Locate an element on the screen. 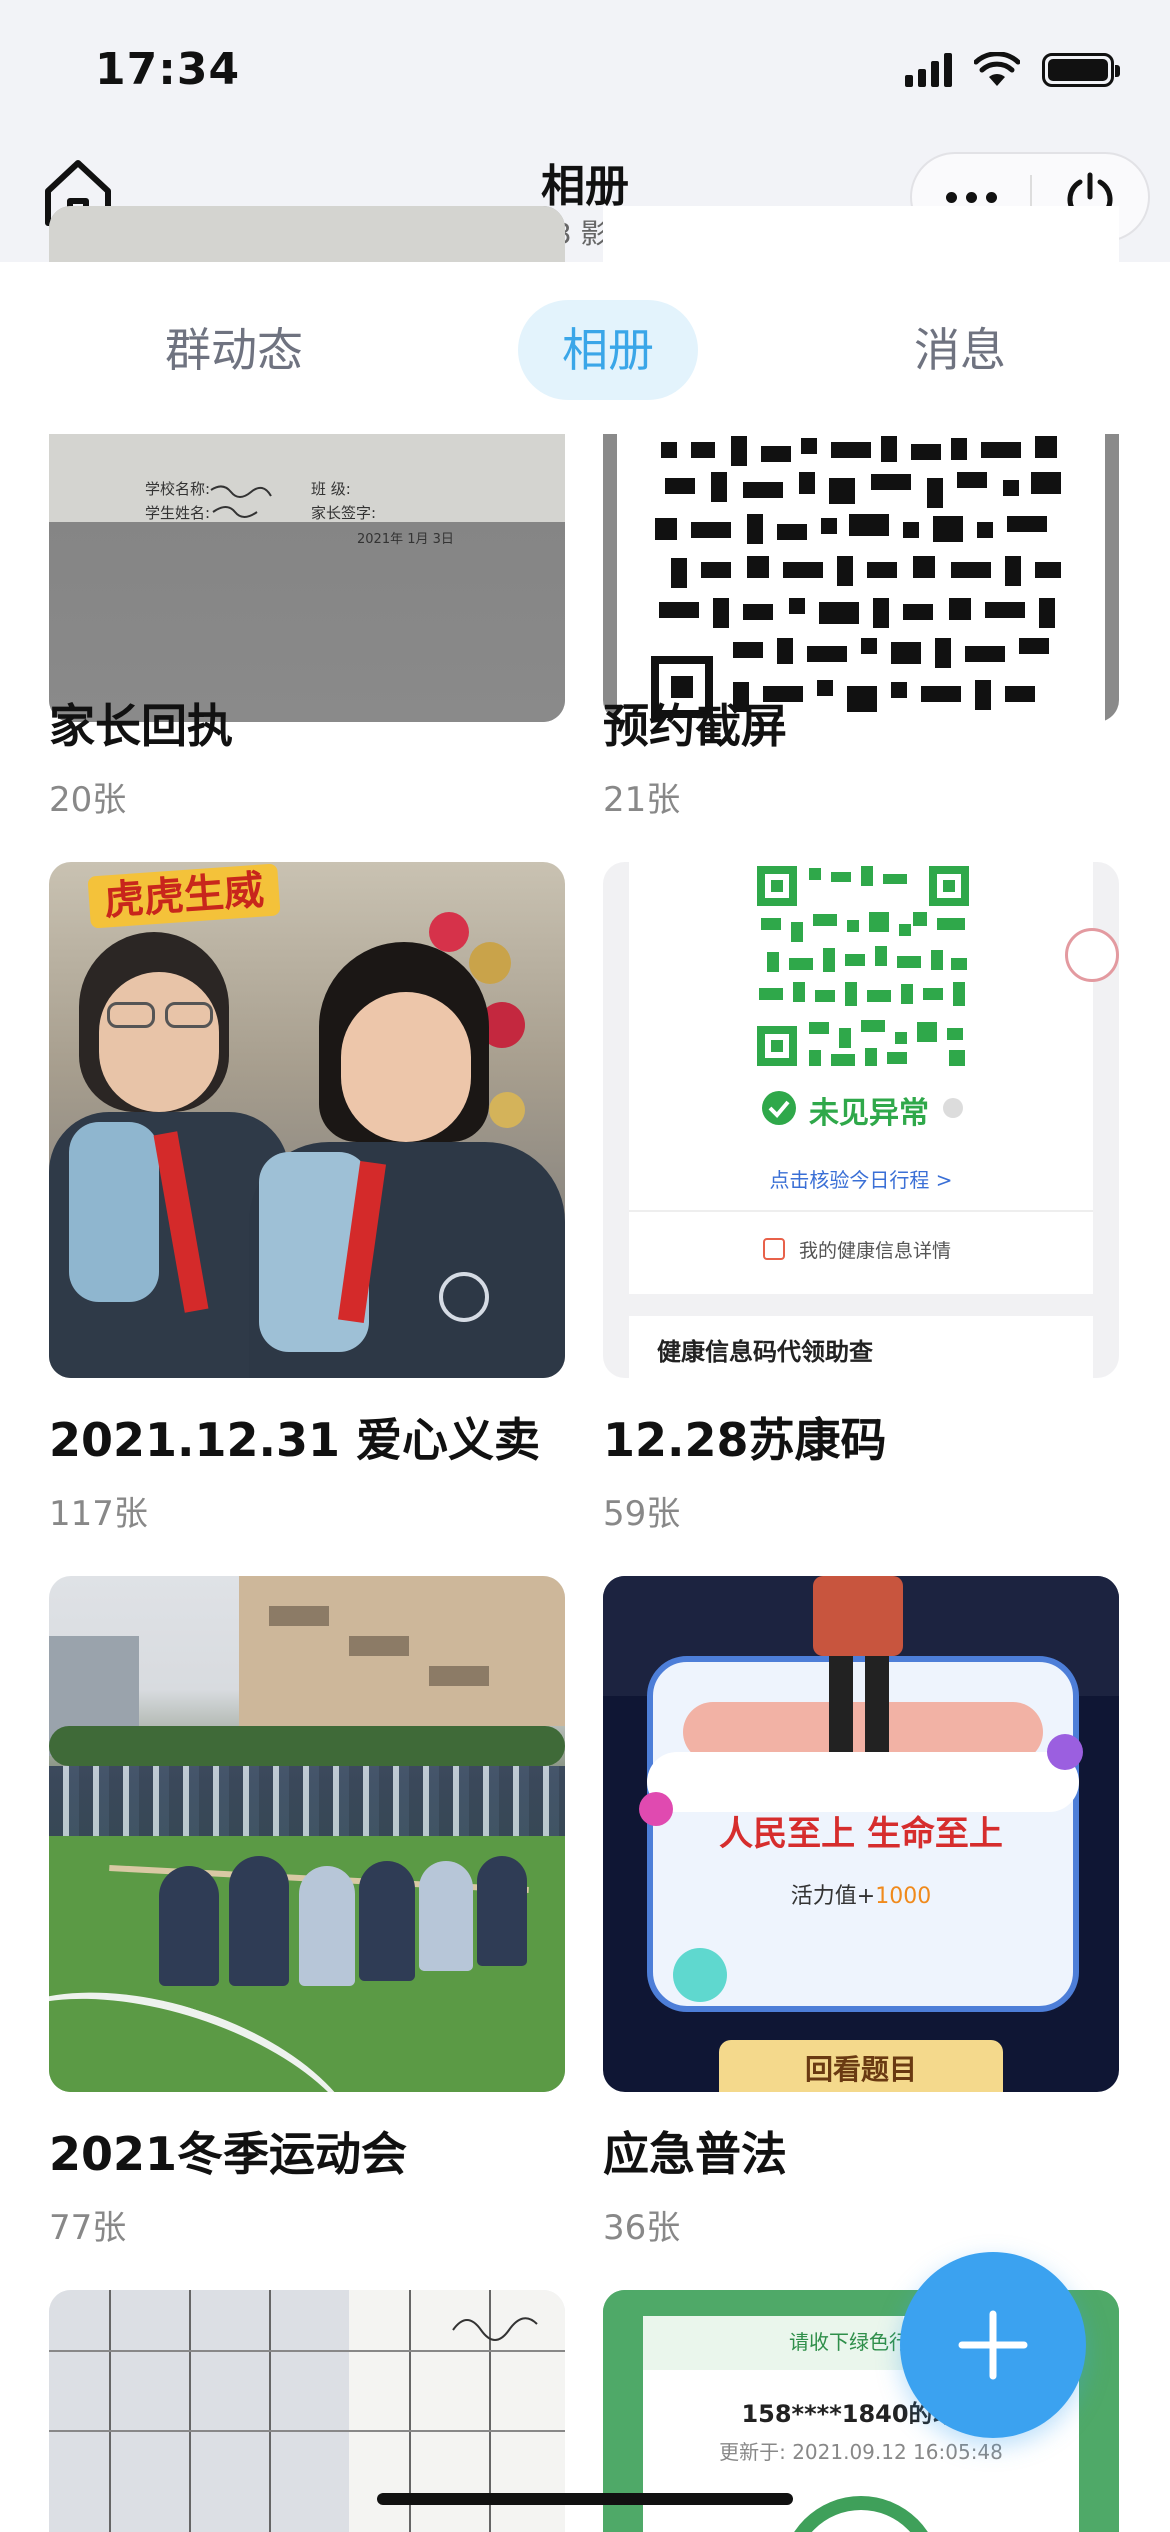  status-time: 17:34 is located at coordinates (168, 69).